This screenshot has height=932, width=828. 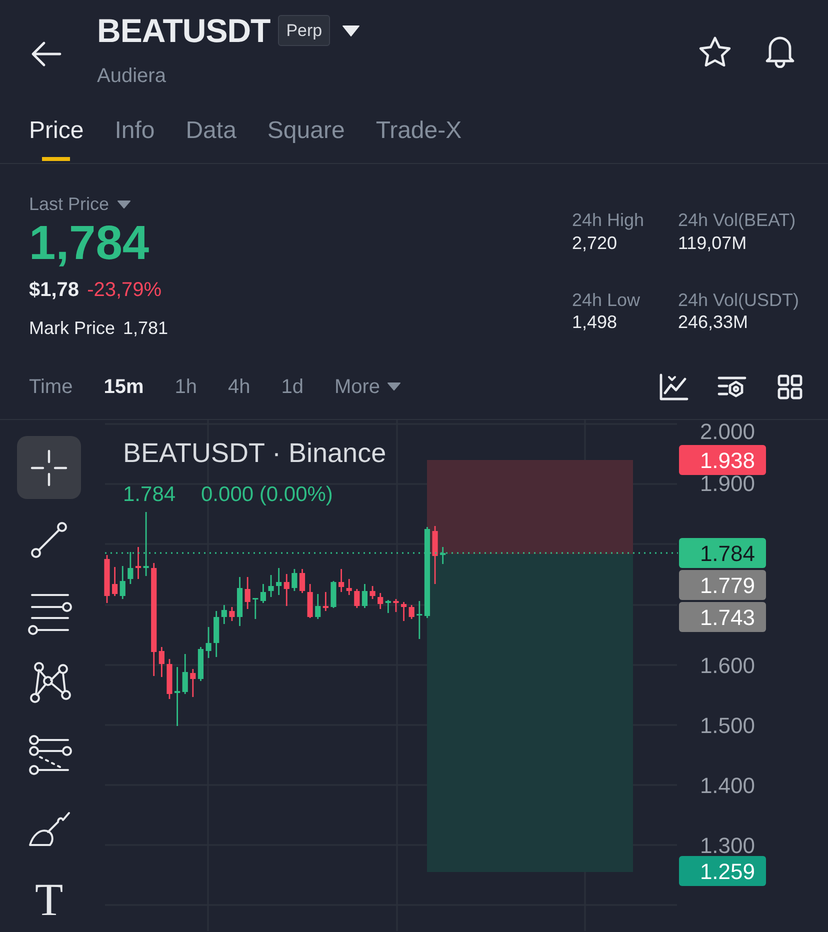 I want to click on stat-value: 119,07M, so click(x=713, y=243).